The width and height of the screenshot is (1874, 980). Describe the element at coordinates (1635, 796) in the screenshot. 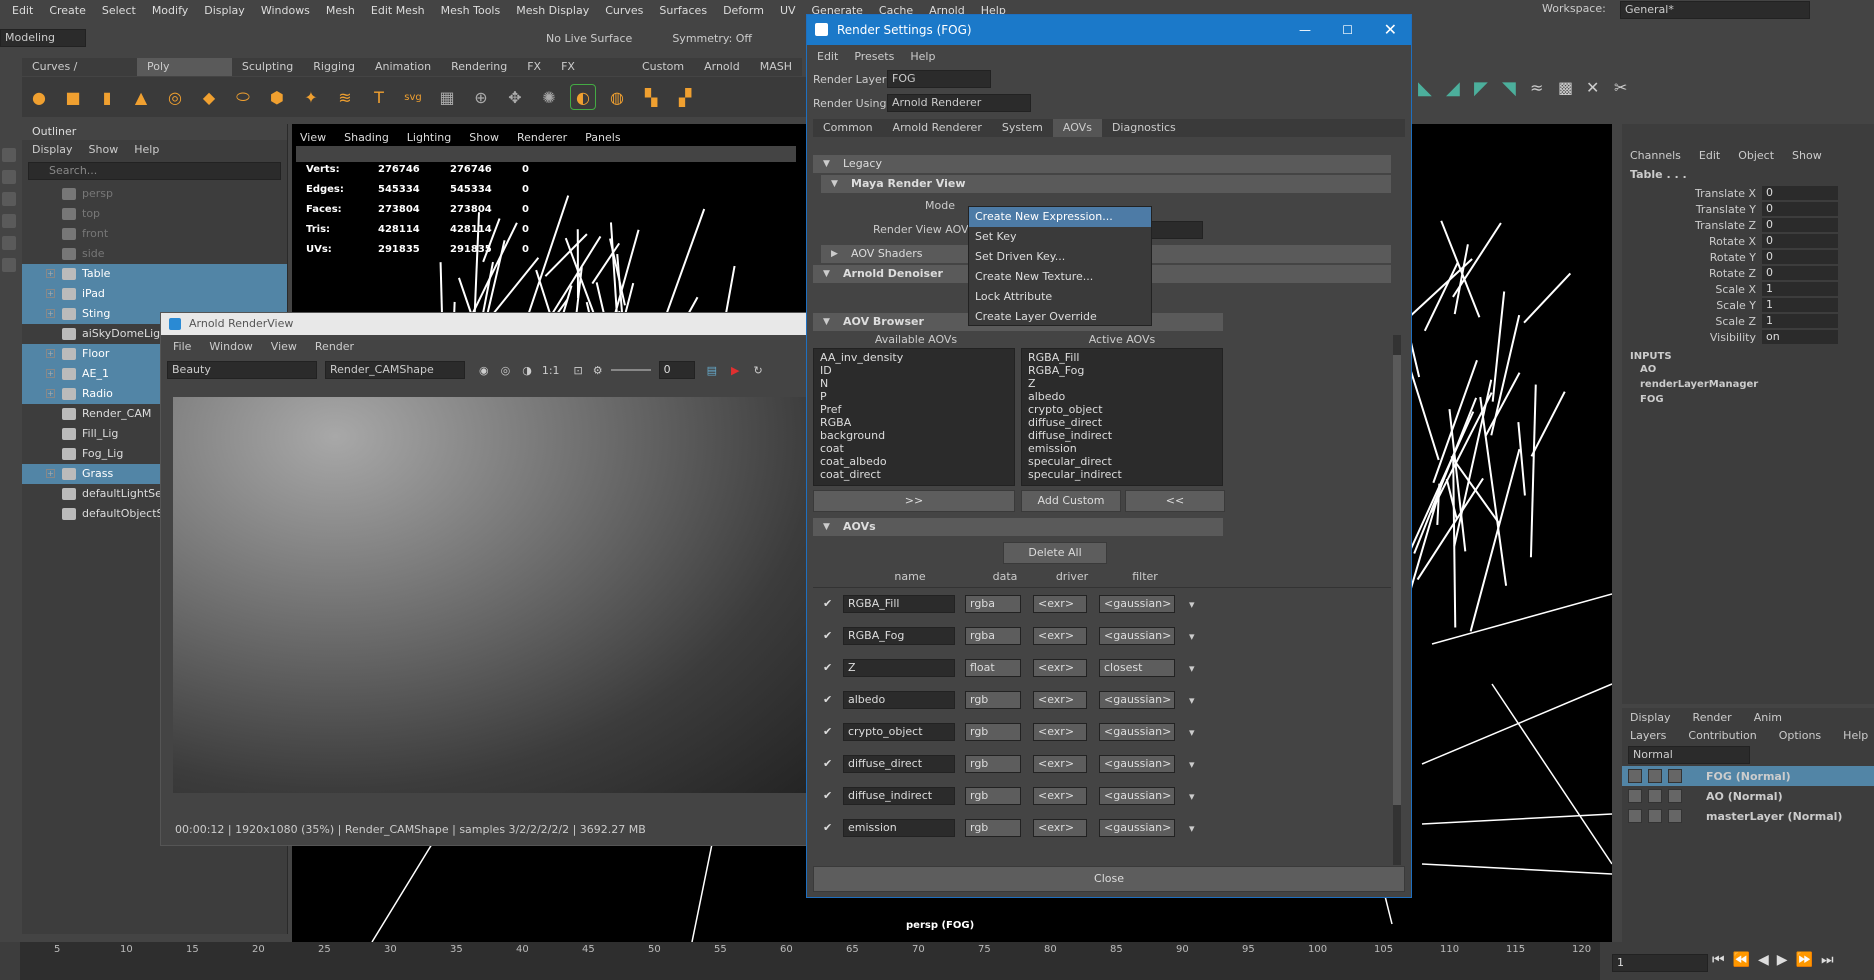

I see `render-toggle-icon` at that location.